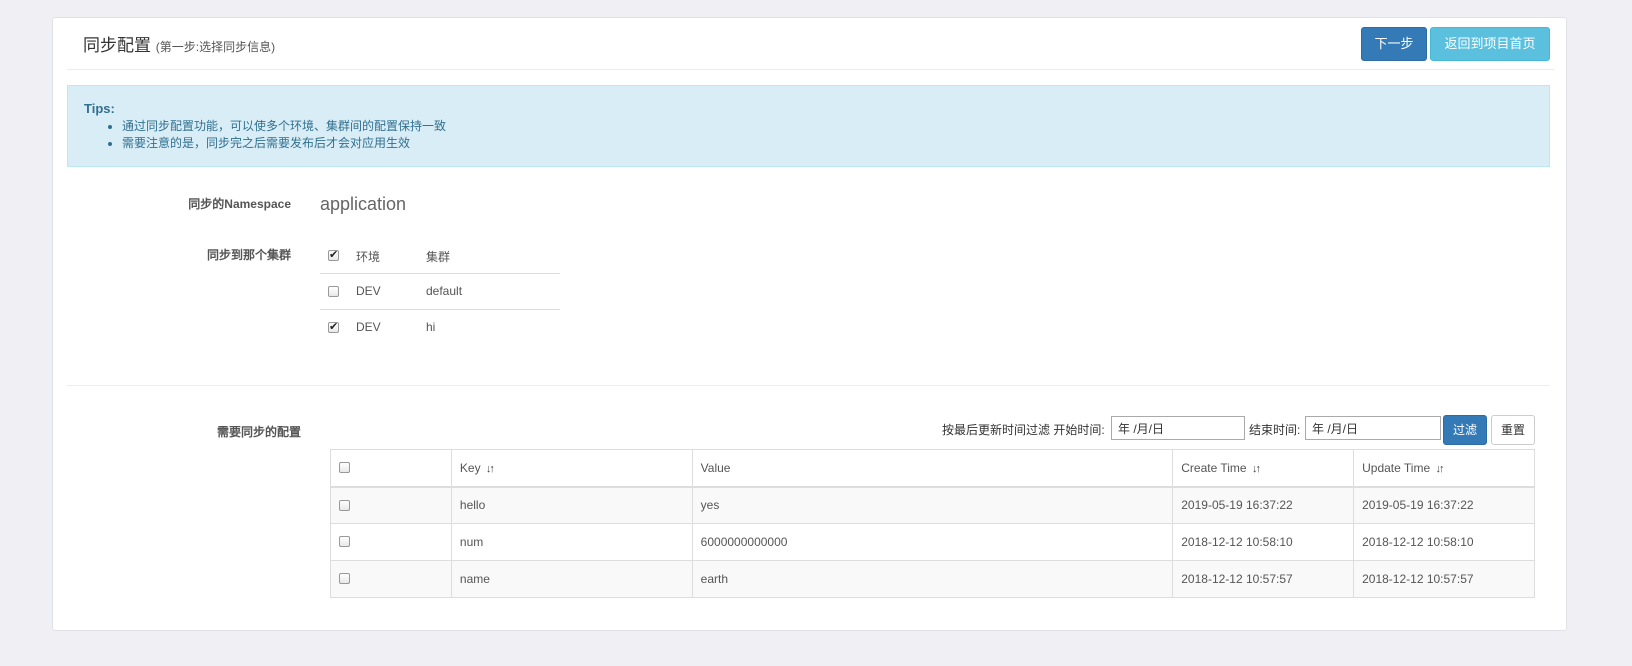 The image size is (1632, 666). Describe the element at coordinates (391, 468) in the screenshot. I see `select-all-cell` at that location.